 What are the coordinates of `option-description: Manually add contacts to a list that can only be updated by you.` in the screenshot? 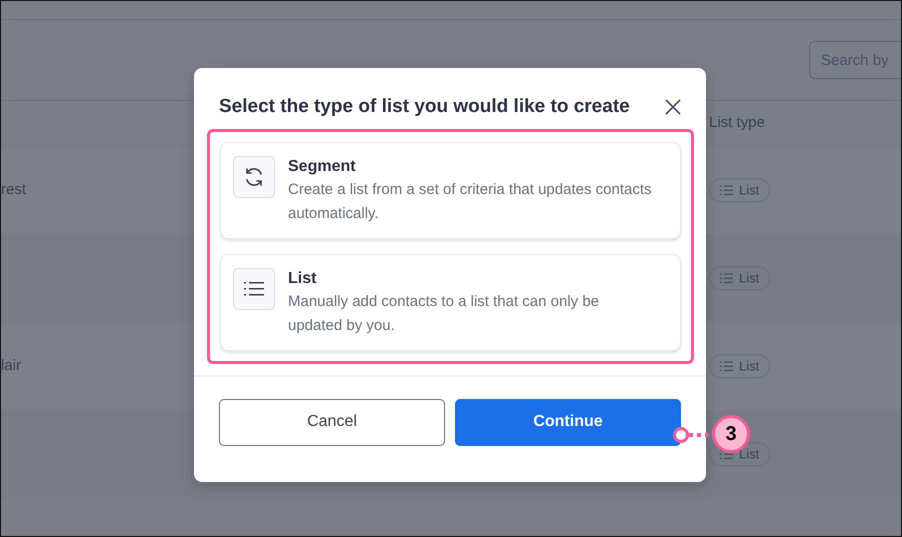 It's located at (444, 314).